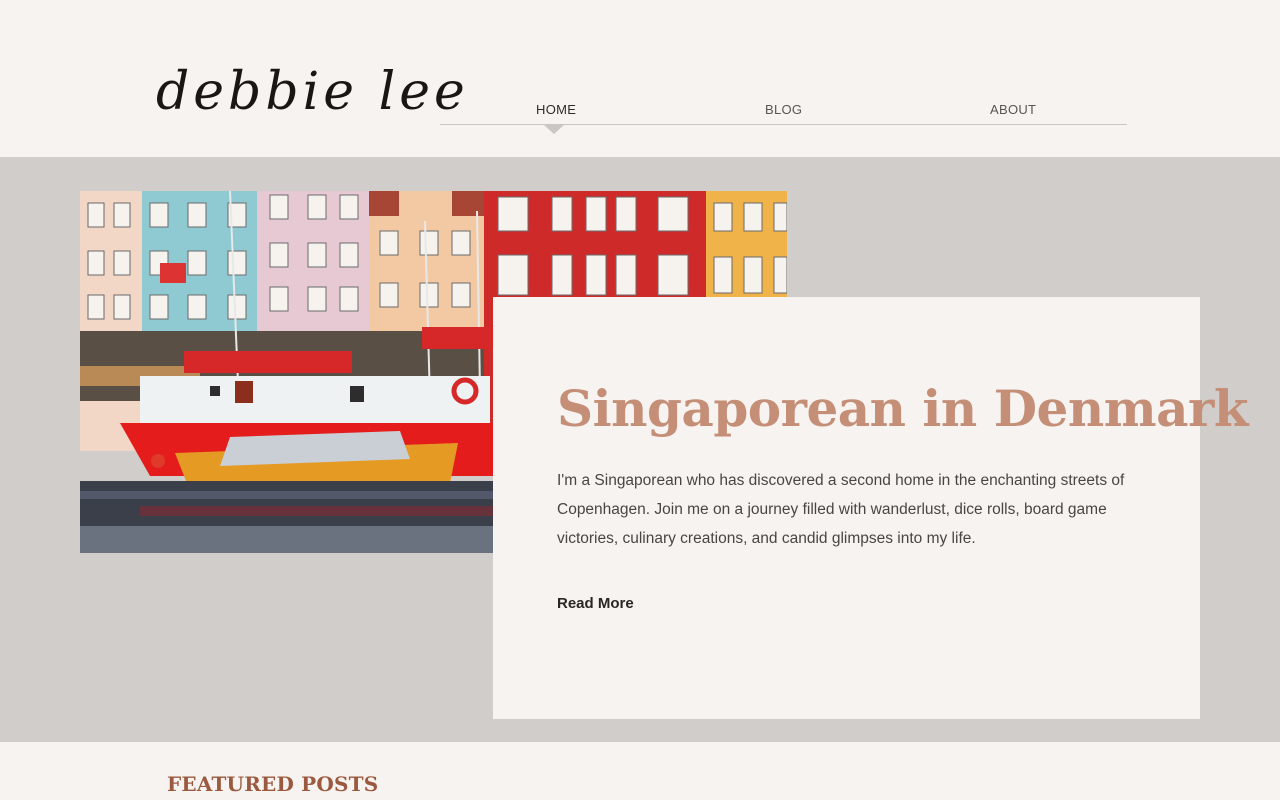 Image resolution: width=1280 pixels, height=800 pixels. Describe the element at coordinates (554, 129) in the screenshot. I see `active-nav-indicator` at that location.